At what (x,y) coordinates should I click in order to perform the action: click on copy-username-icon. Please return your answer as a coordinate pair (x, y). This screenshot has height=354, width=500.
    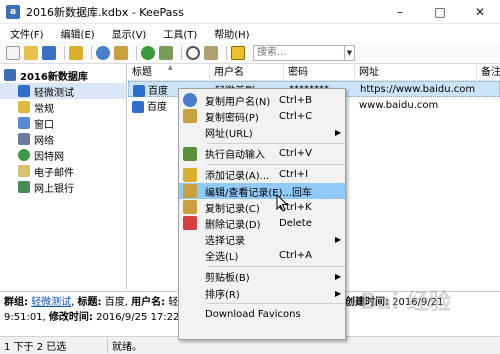
    Looking at the image, I should click on (103, 52).